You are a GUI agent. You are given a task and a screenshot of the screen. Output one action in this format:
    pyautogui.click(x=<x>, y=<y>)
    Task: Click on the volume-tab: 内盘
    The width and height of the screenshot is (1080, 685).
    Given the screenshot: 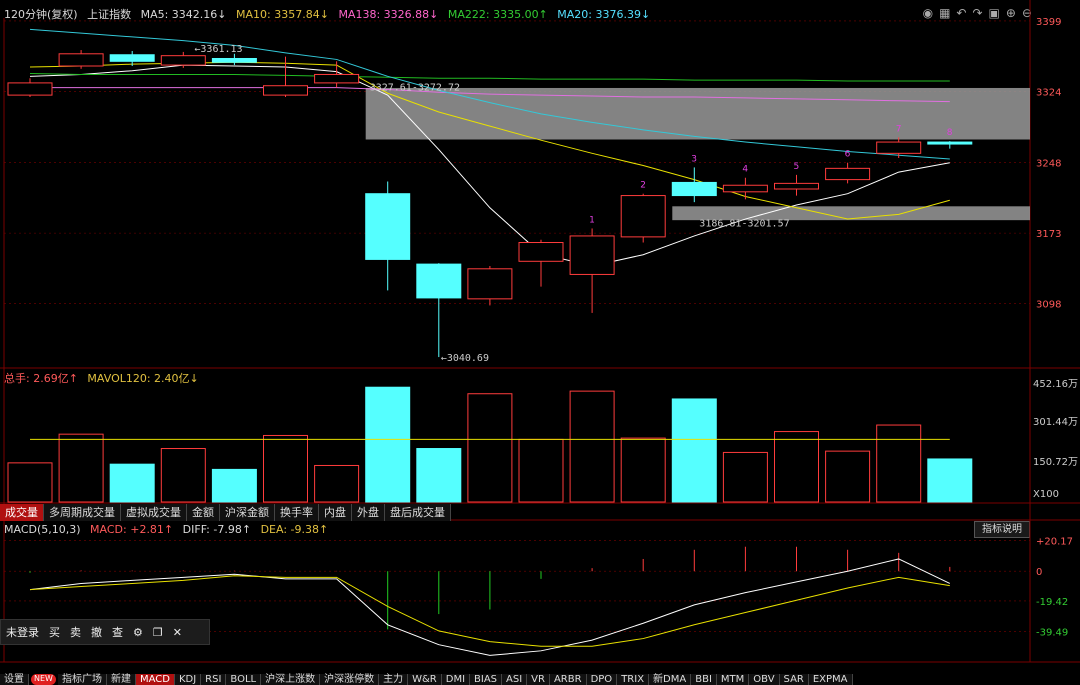 What is the action you would take?
    pyautogui.click(x=335, y=512)
    